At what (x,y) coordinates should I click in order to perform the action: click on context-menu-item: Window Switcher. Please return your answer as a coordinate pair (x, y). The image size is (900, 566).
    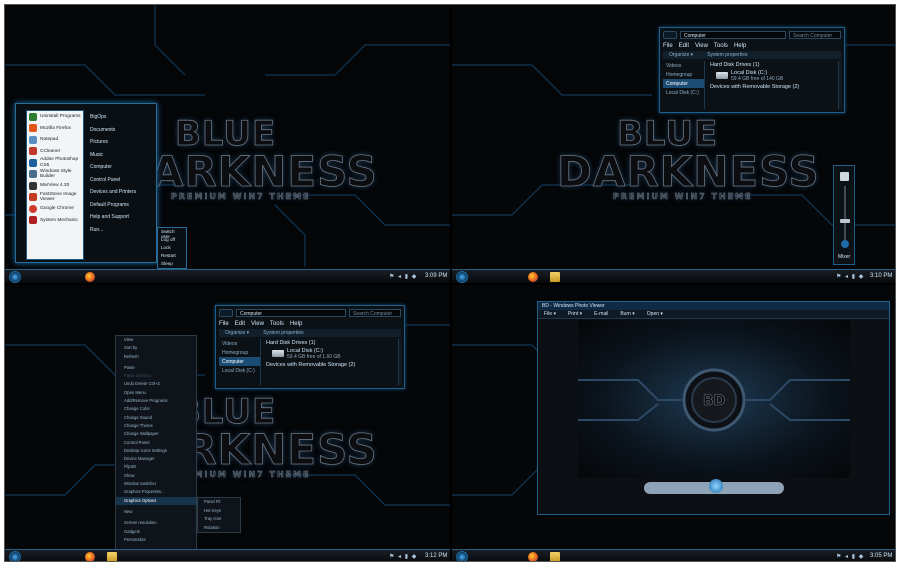
    Looking at the image, I should click on (156, 484).